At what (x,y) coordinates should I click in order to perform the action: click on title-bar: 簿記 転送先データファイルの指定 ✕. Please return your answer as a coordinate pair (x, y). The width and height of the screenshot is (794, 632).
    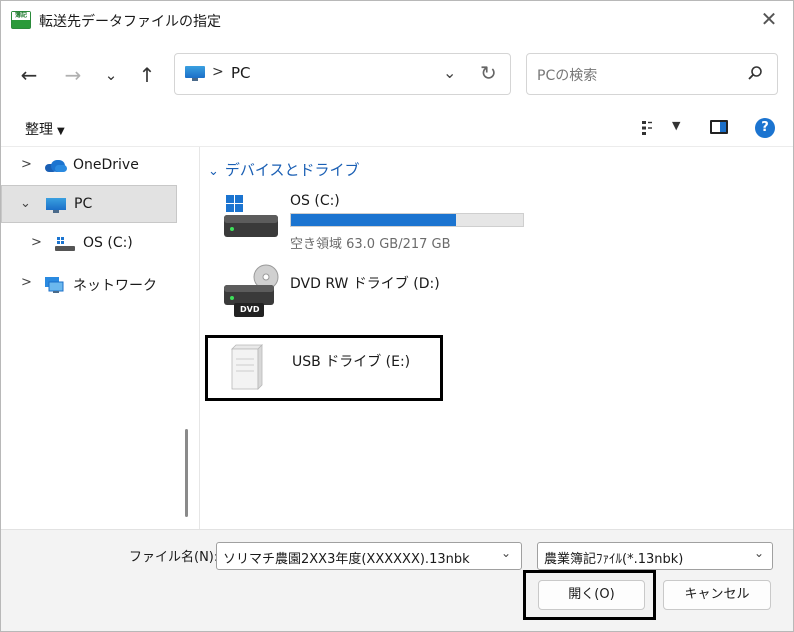
    Looking at the image, I should click on (397, 20).